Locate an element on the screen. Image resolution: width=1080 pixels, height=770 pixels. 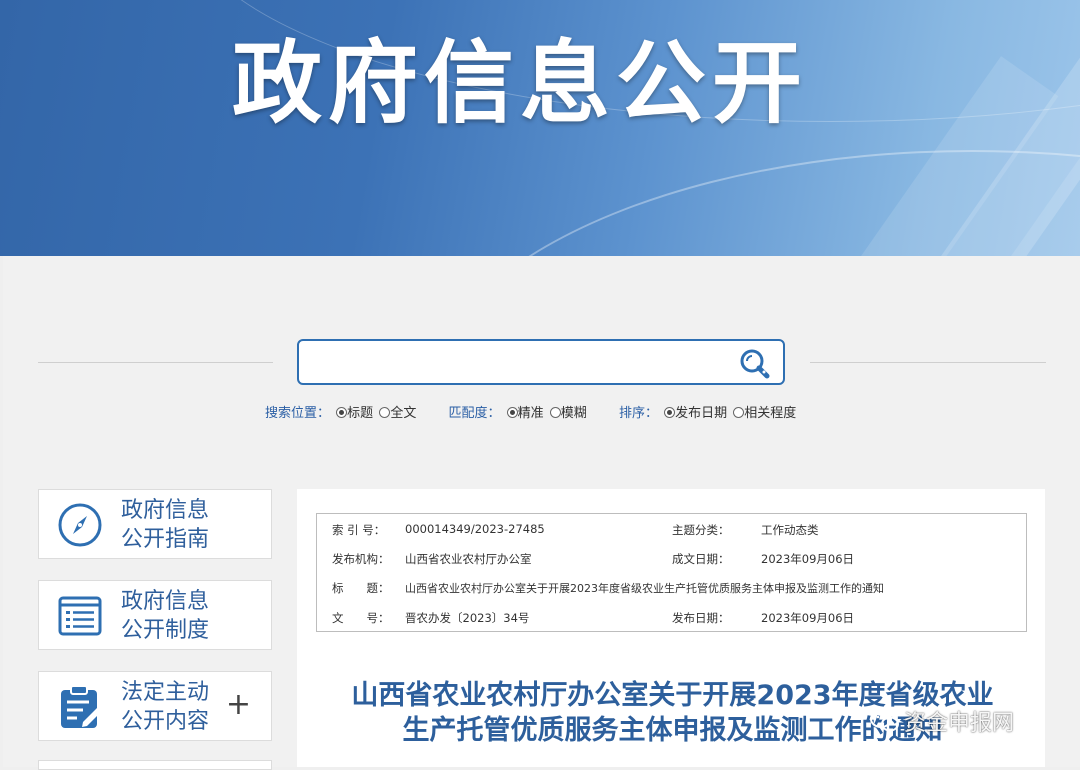
sidebar-item-content: 法定主动 公开内容 + is located at coordinates (155, 706).